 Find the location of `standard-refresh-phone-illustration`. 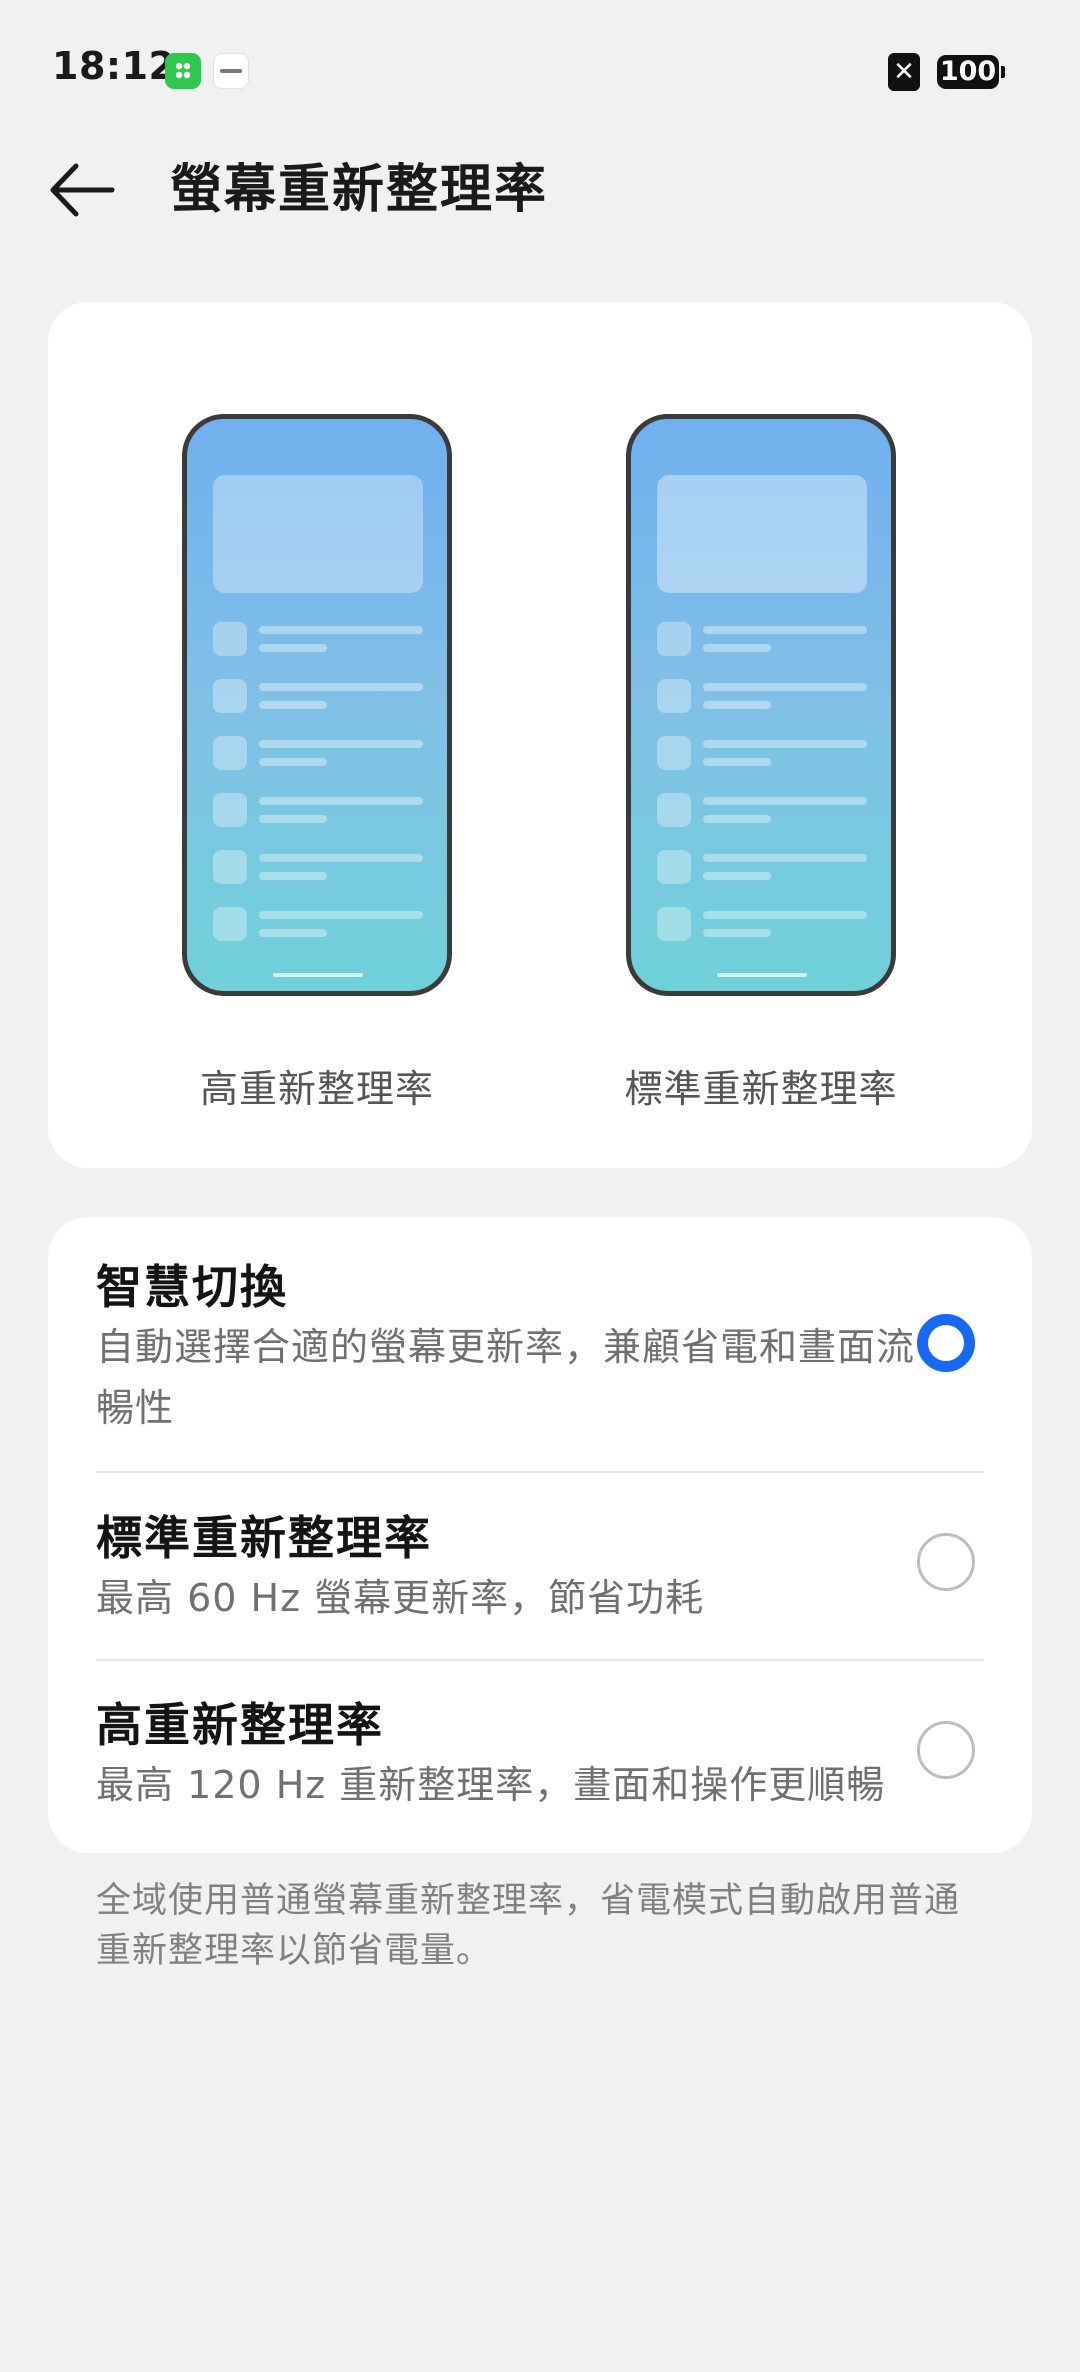

standard-refresh-phone-illustration is located at coordinates (761, 705).